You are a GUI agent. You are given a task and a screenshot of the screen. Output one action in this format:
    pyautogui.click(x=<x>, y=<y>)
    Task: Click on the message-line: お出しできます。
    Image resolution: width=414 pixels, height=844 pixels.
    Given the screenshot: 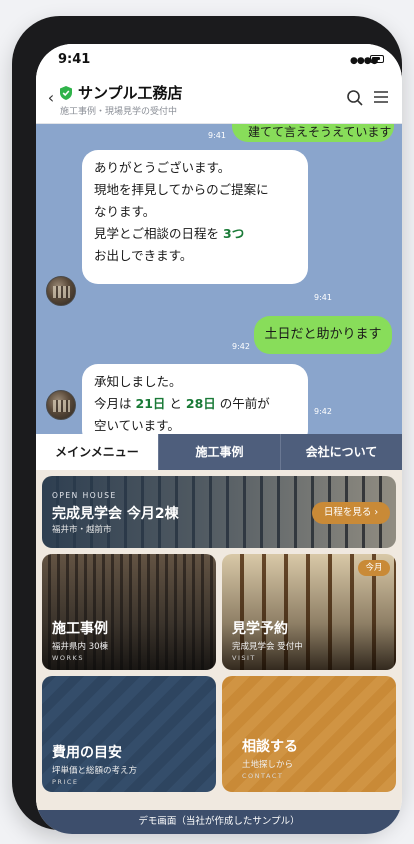 What is the action you would take?
    pyautogui.click(x=143, y=255)
    